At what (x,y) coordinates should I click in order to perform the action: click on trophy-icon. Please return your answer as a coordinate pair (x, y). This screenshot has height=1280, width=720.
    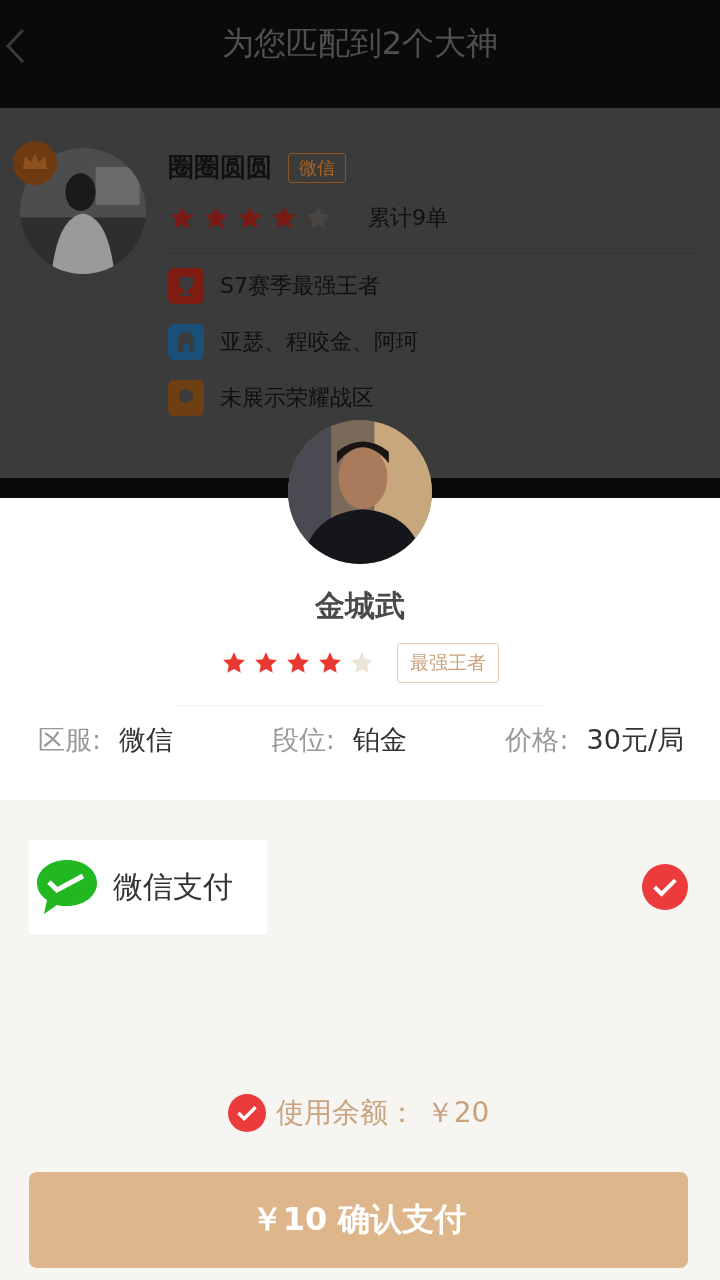
    Looking at the image, I should click on (186, 286).